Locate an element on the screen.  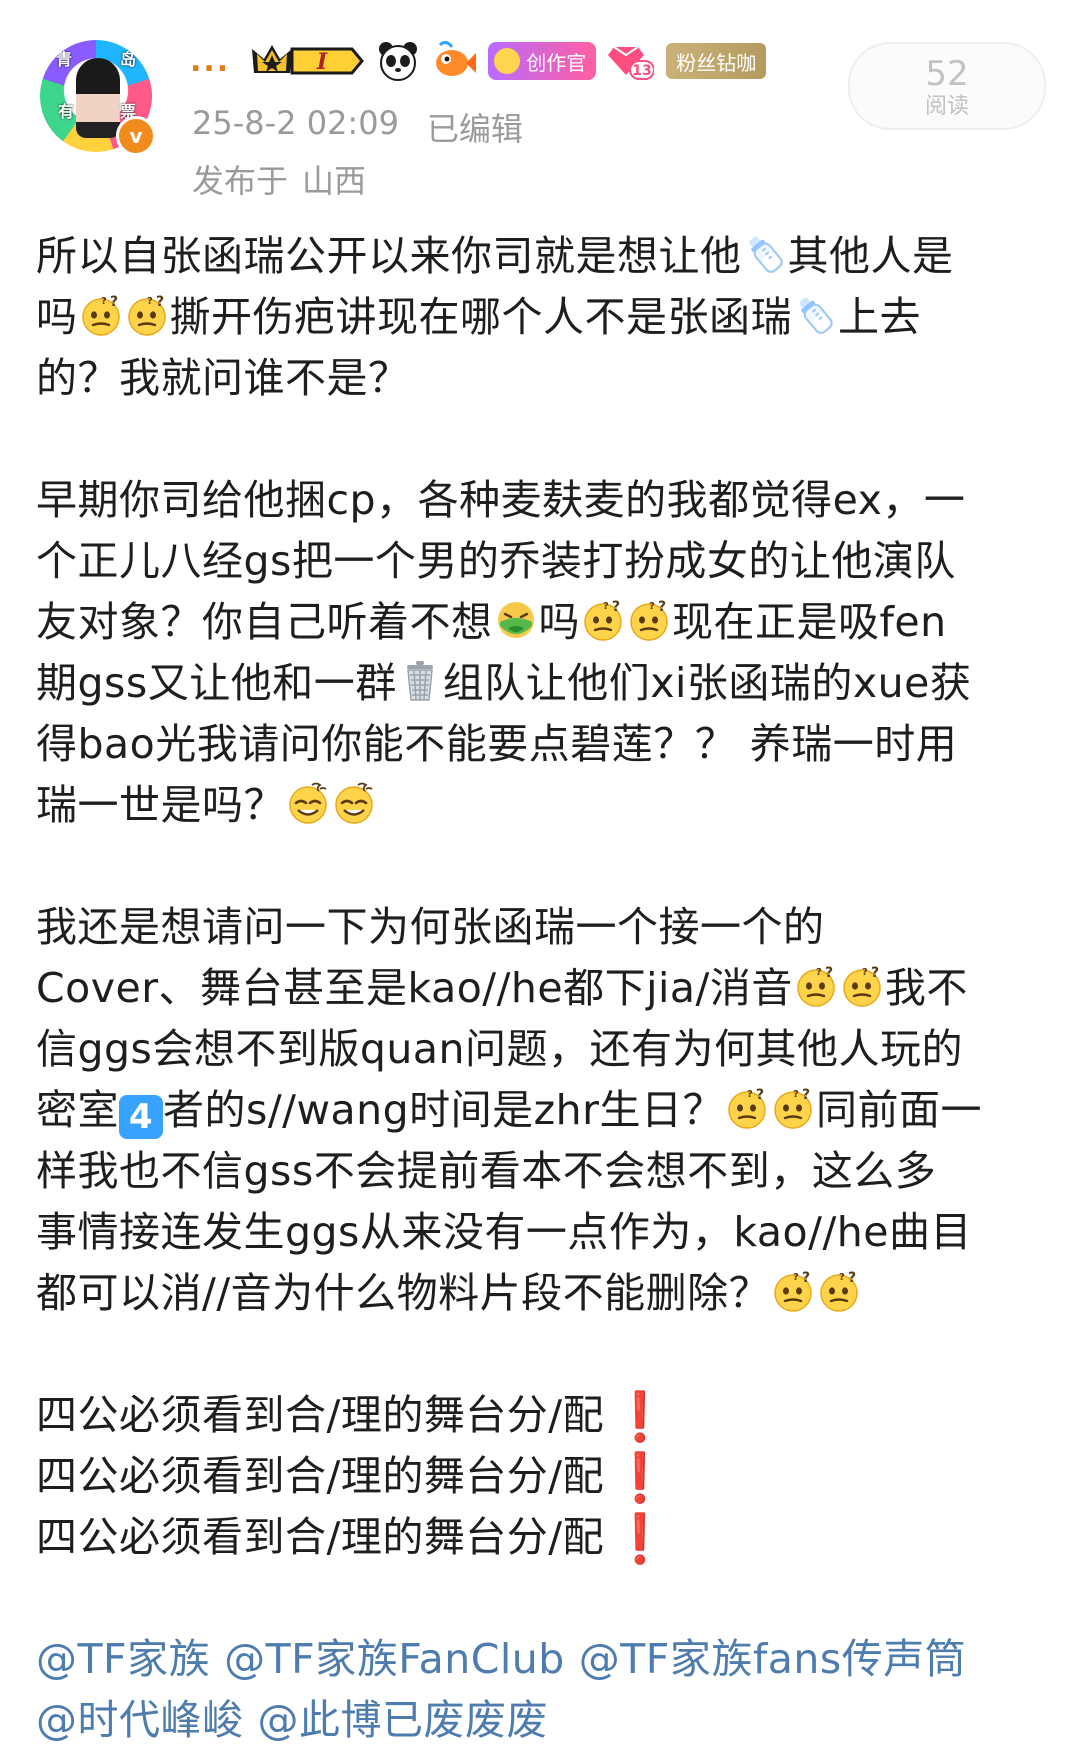
post-text: 组队让他们xi张函瑞的xue获 is located at coordinates (707, 683).